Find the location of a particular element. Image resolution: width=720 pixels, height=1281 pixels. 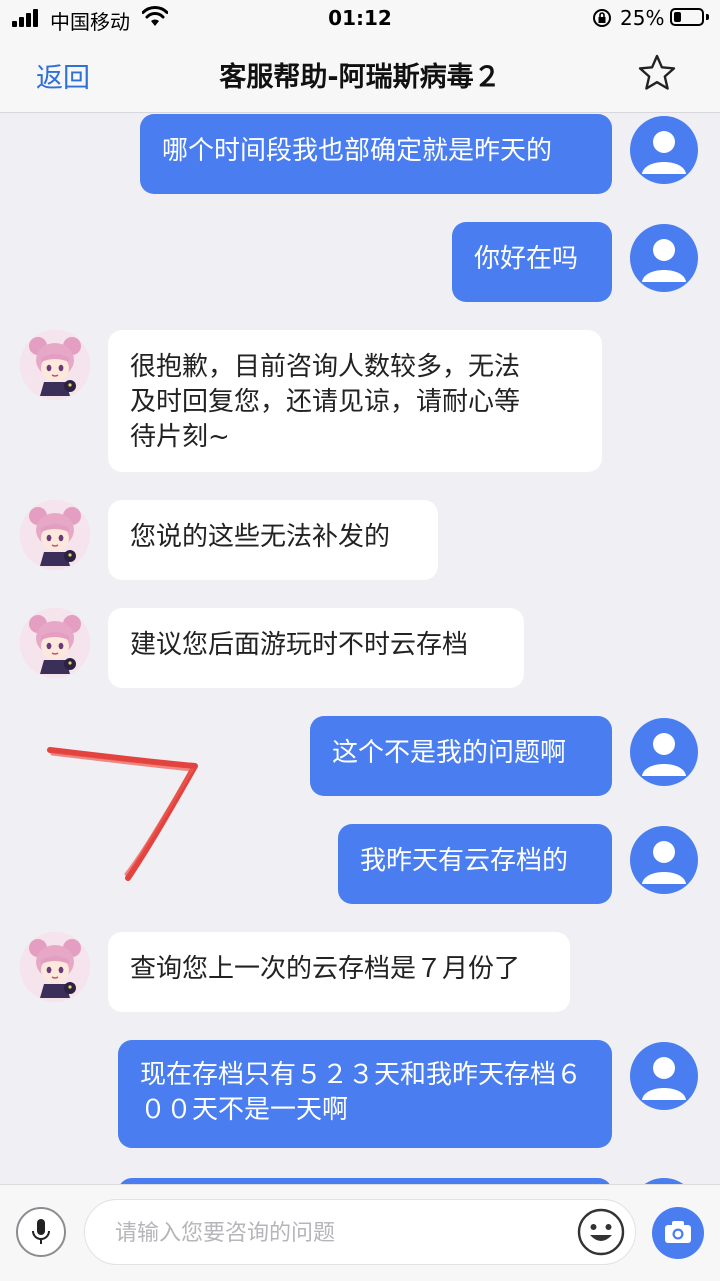

user-message-bubble: 这个不是我的问题啊 is located at coordinates (461, 756).